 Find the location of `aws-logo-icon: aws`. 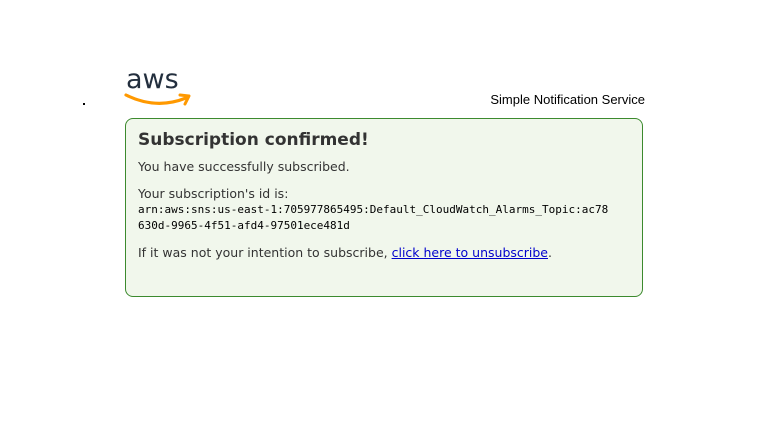

aws-logo-icon: aws is located at coordinates (157, 85).